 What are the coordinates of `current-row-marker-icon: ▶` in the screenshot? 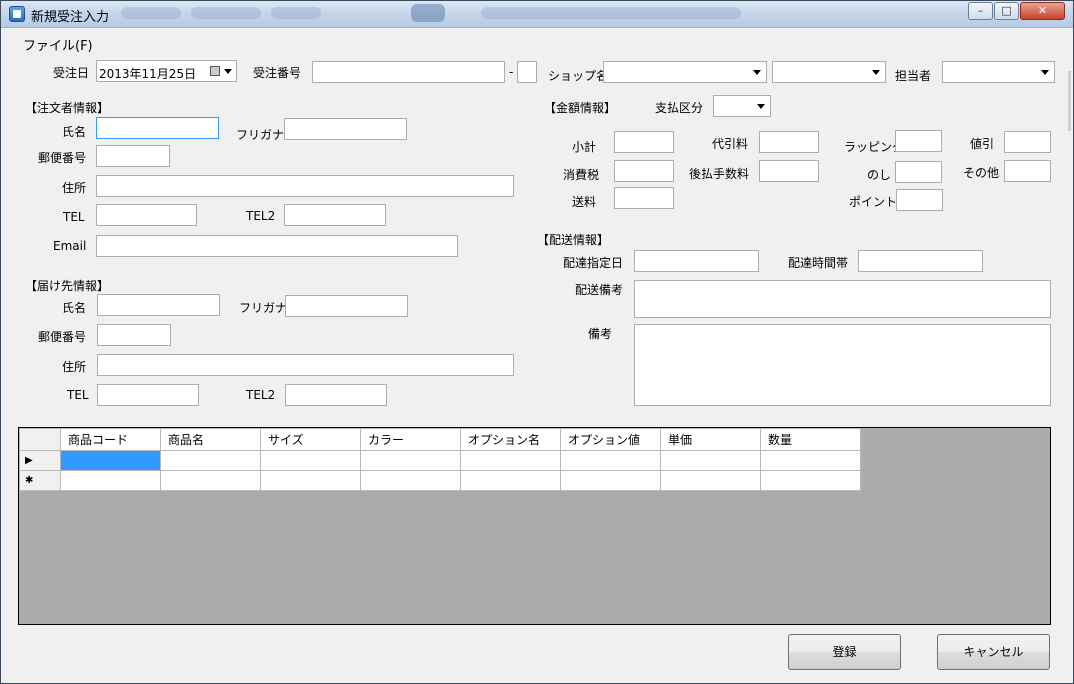 It's located at (40, 460).